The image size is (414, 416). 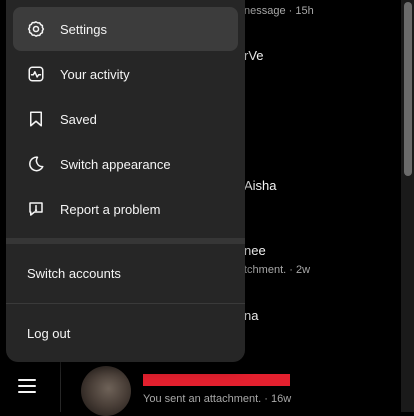 What do you see at coordinates (279, 11) in the screenshot?
I see `chat-preview-fragment: nessage · 15h` at bounding box center [279, 11].